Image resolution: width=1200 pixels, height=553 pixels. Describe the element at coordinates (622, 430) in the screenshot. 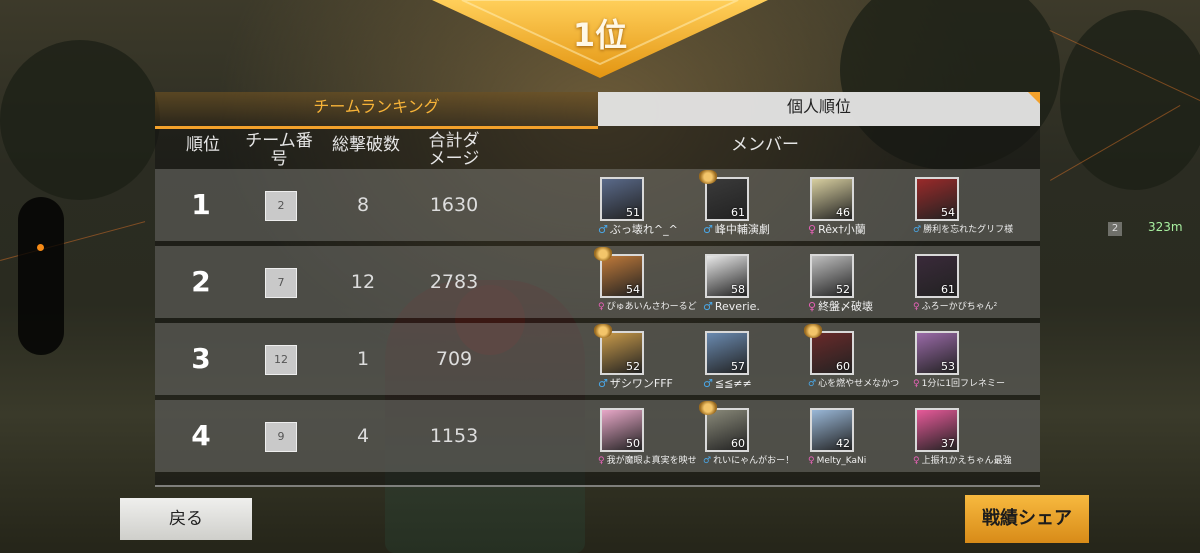

I see `player-avatar-icon: 50` at that location.